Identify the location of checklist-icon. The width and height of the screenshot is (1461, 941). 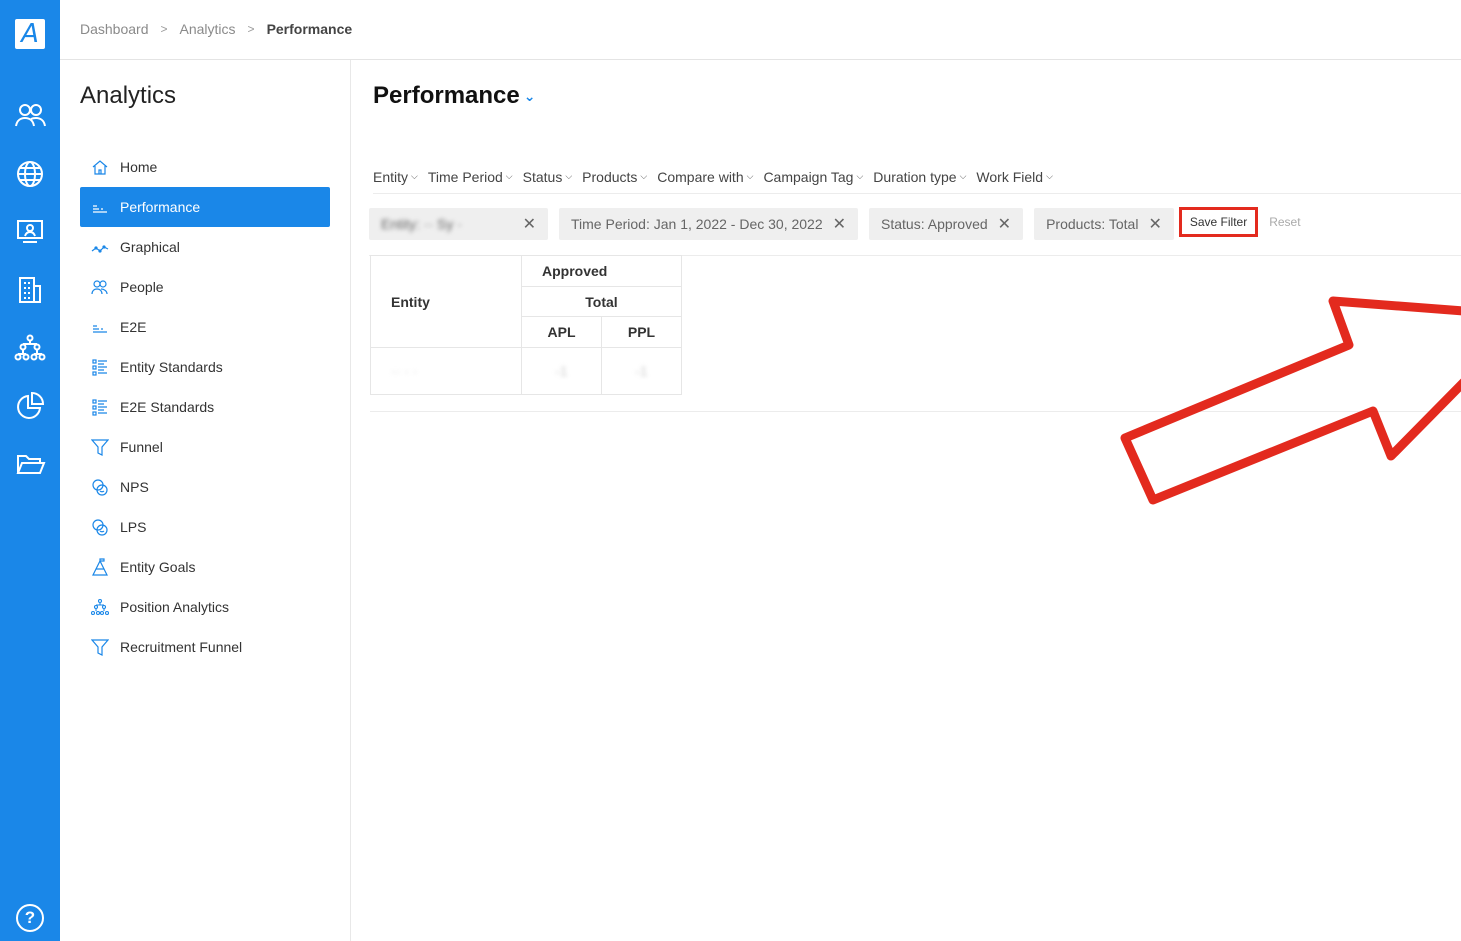
(100, 367).